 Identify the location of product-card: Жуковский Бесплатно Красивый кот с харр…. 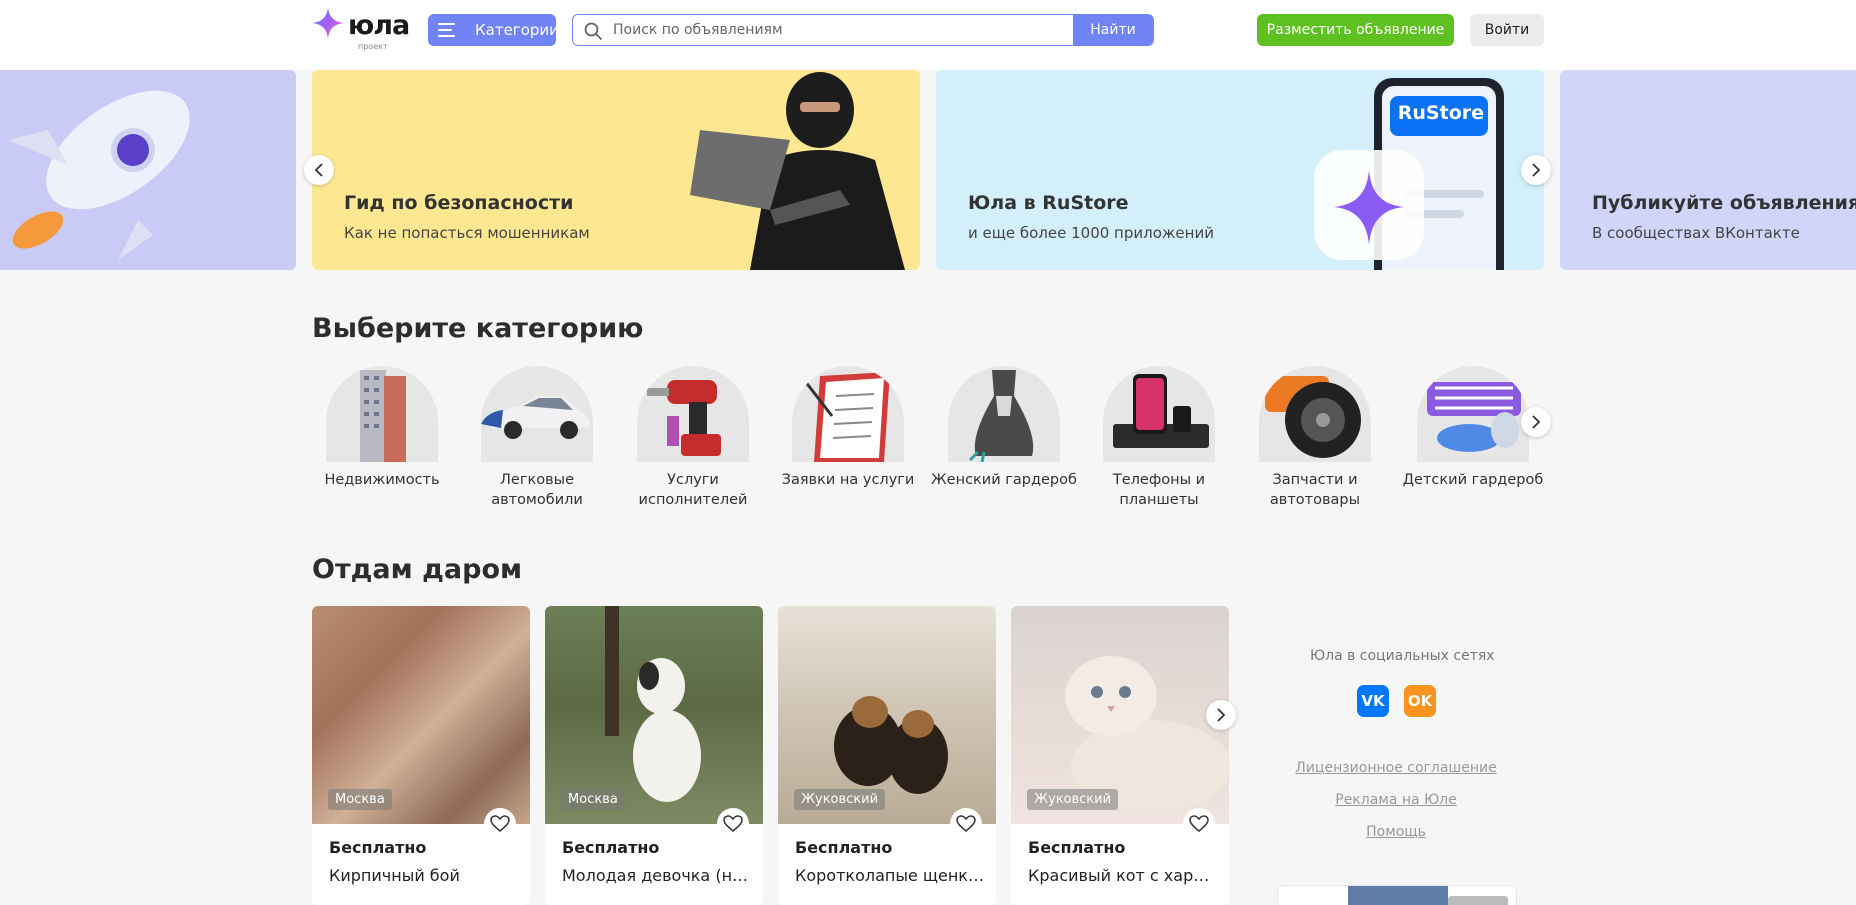
(1120, 755).